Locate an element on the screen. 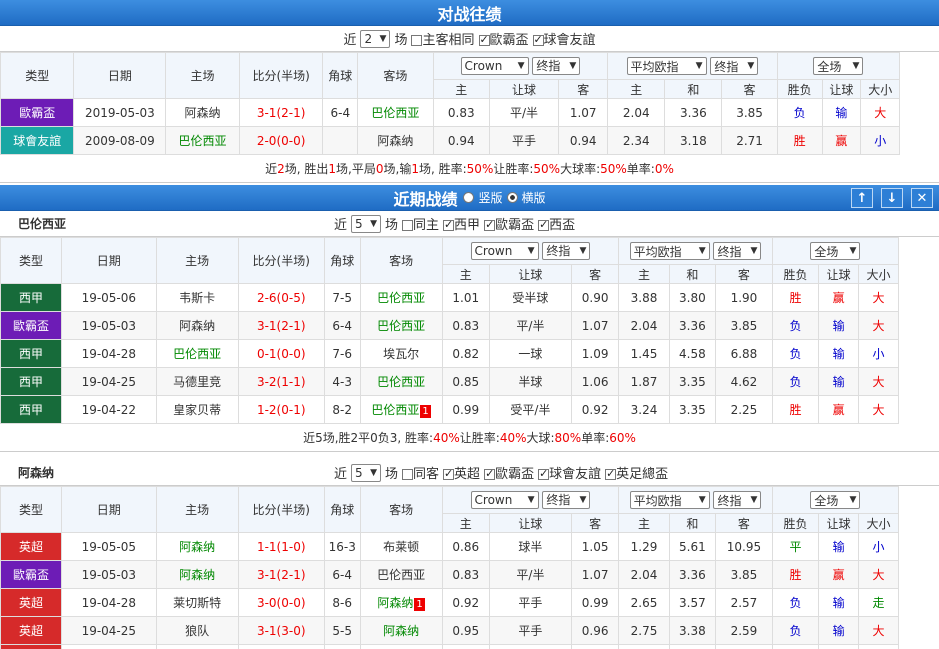 Image resolution: width=939 pixels, height=649 pixels. down-arrow-icon: ↓ is located at coordinates (892, 198).